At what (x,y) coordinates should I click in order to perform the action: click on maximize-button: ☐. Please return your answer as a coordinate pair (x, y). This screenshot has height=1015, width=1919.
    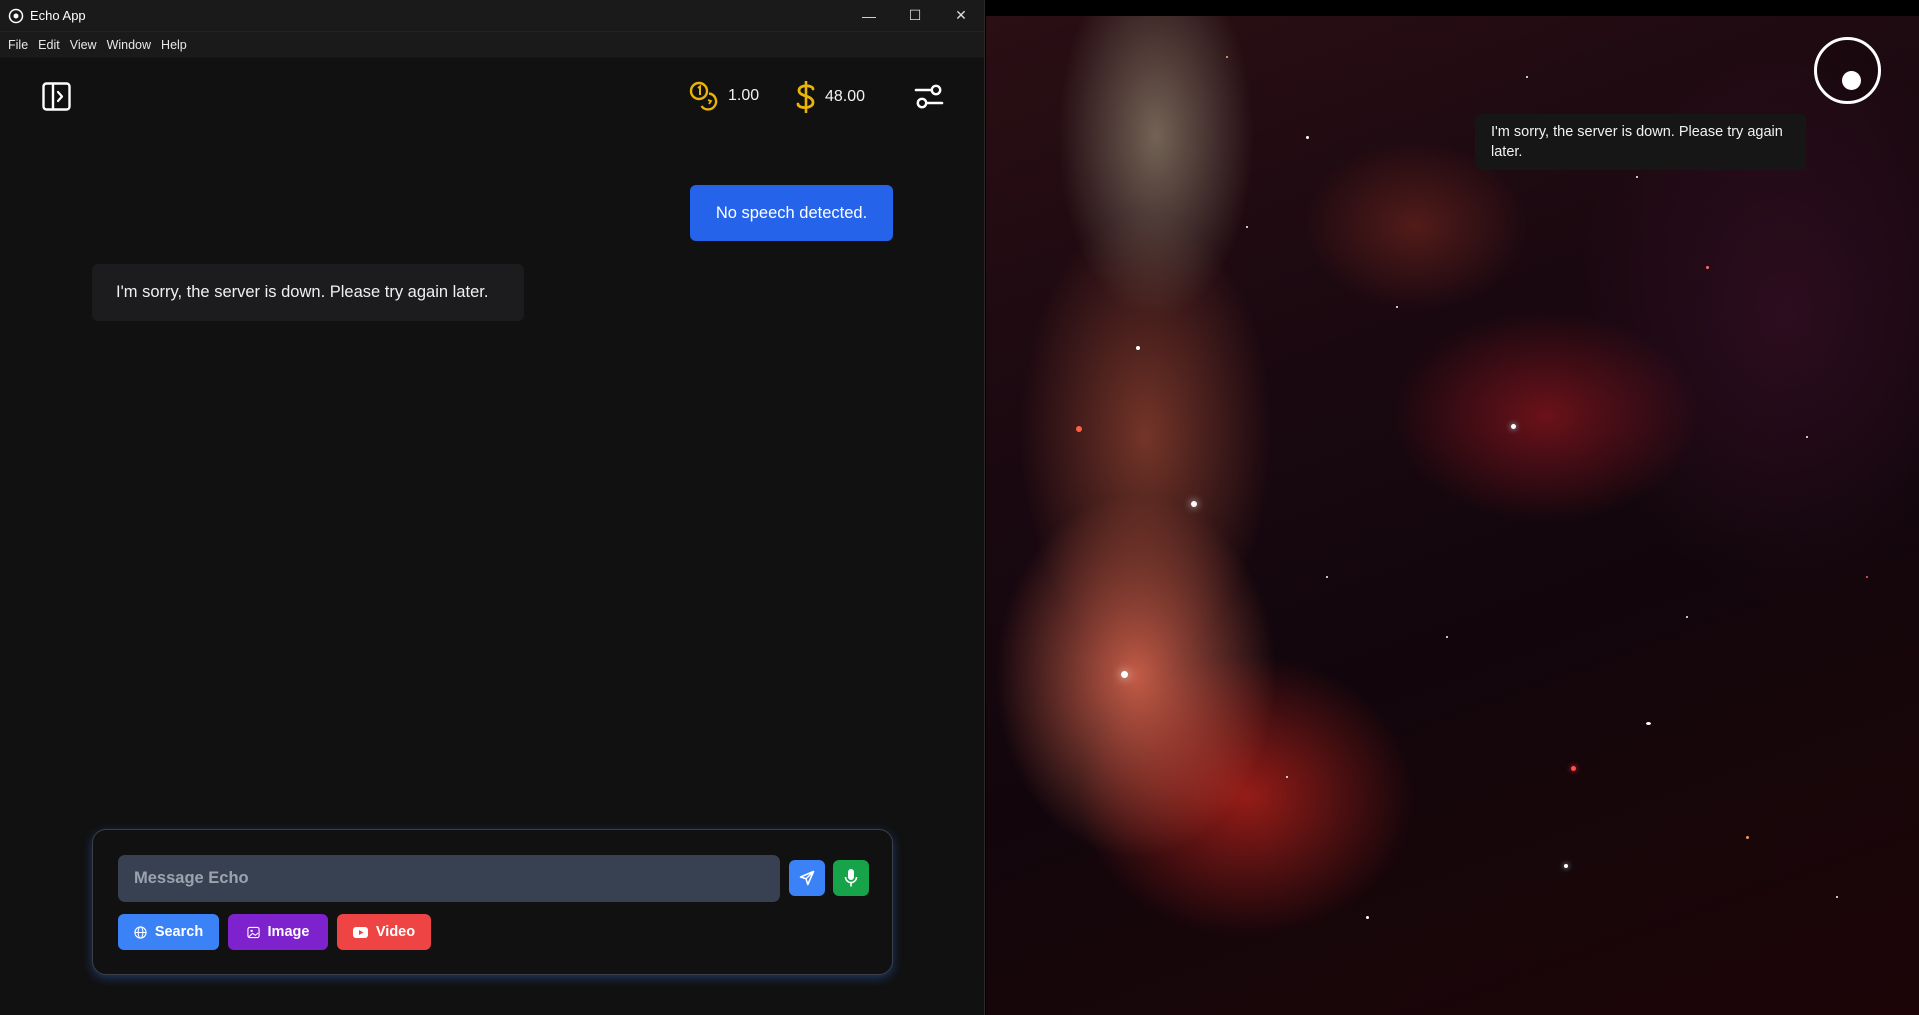
    Looking at the image, I should click on (915, 15).